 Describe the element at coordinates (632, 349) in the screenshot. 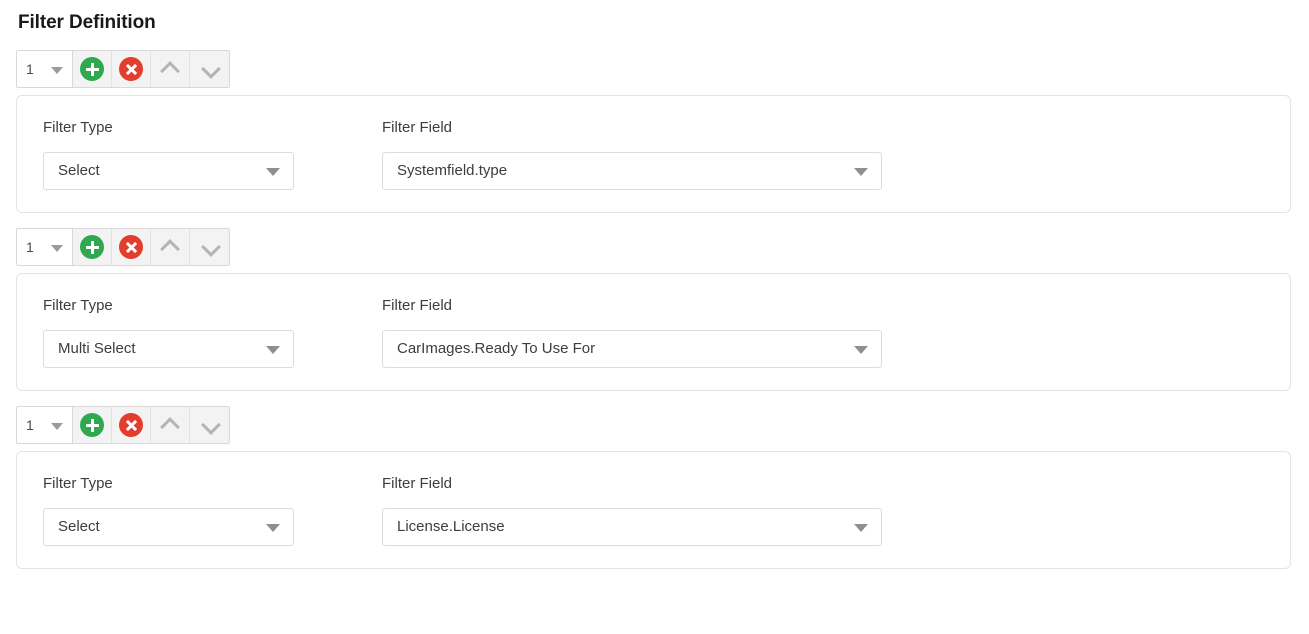

I see `filter-field-select: CarImages.Ready To Use For` at that location.